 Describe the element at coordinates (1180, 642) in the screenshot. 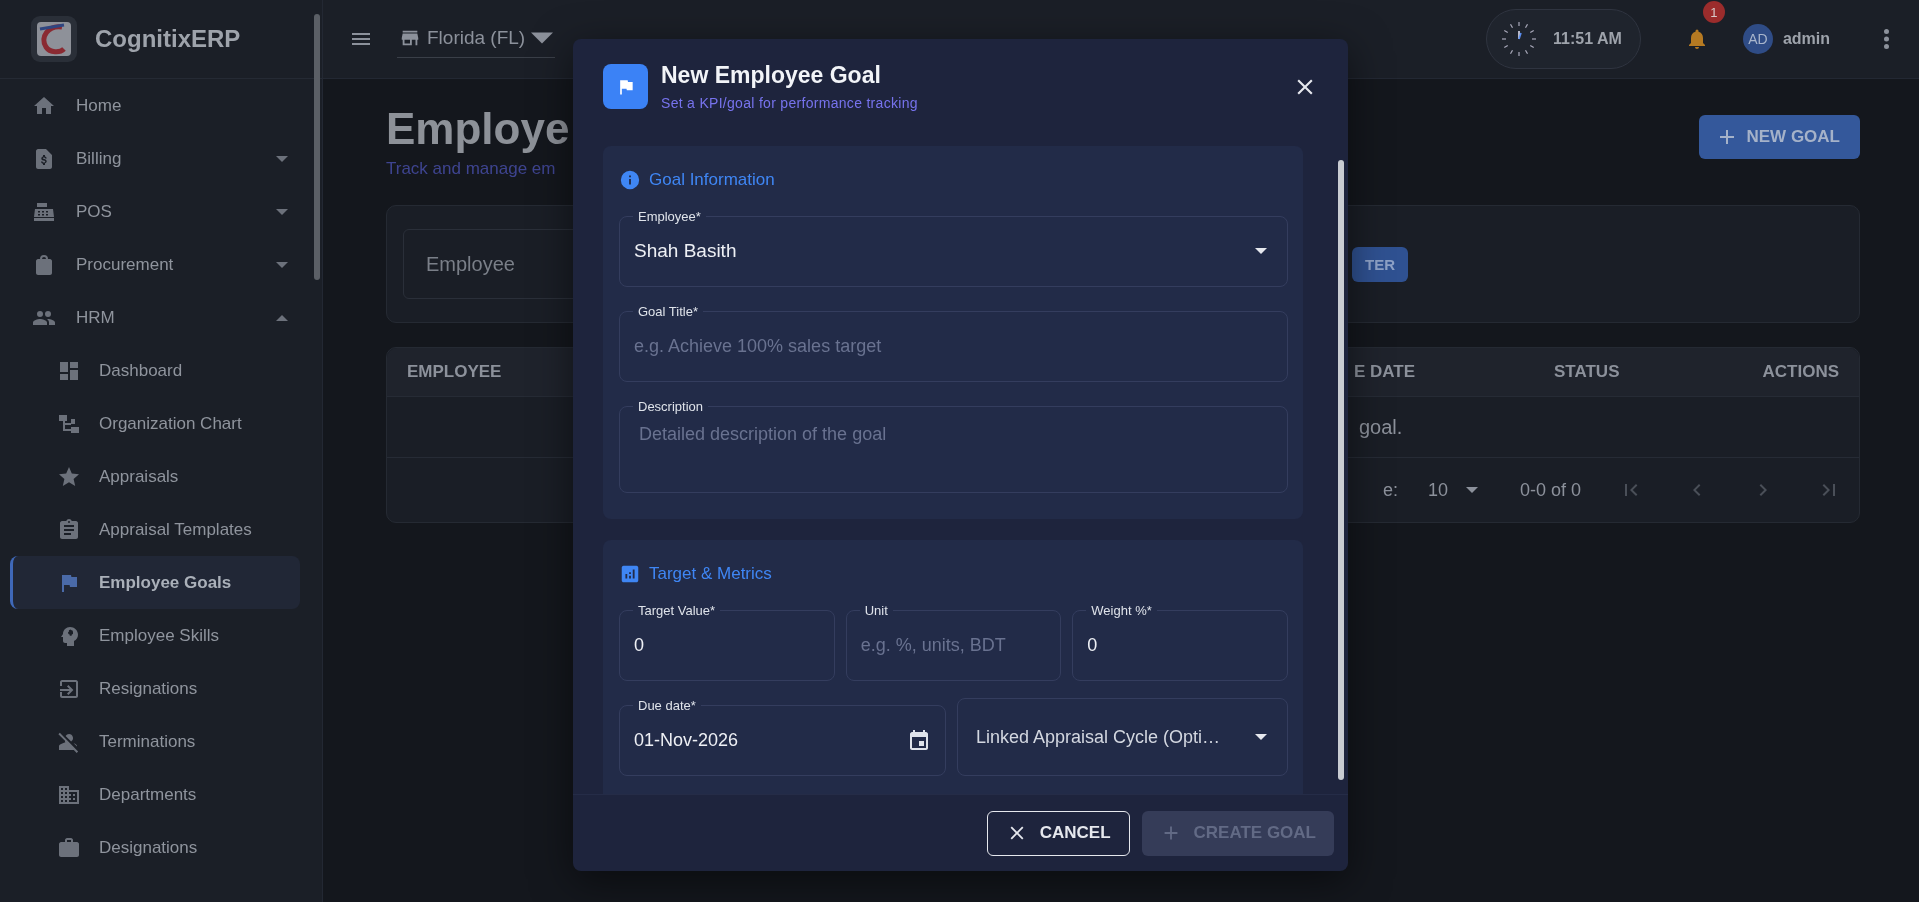

I see `input-field: Weight %* 0` at that location.